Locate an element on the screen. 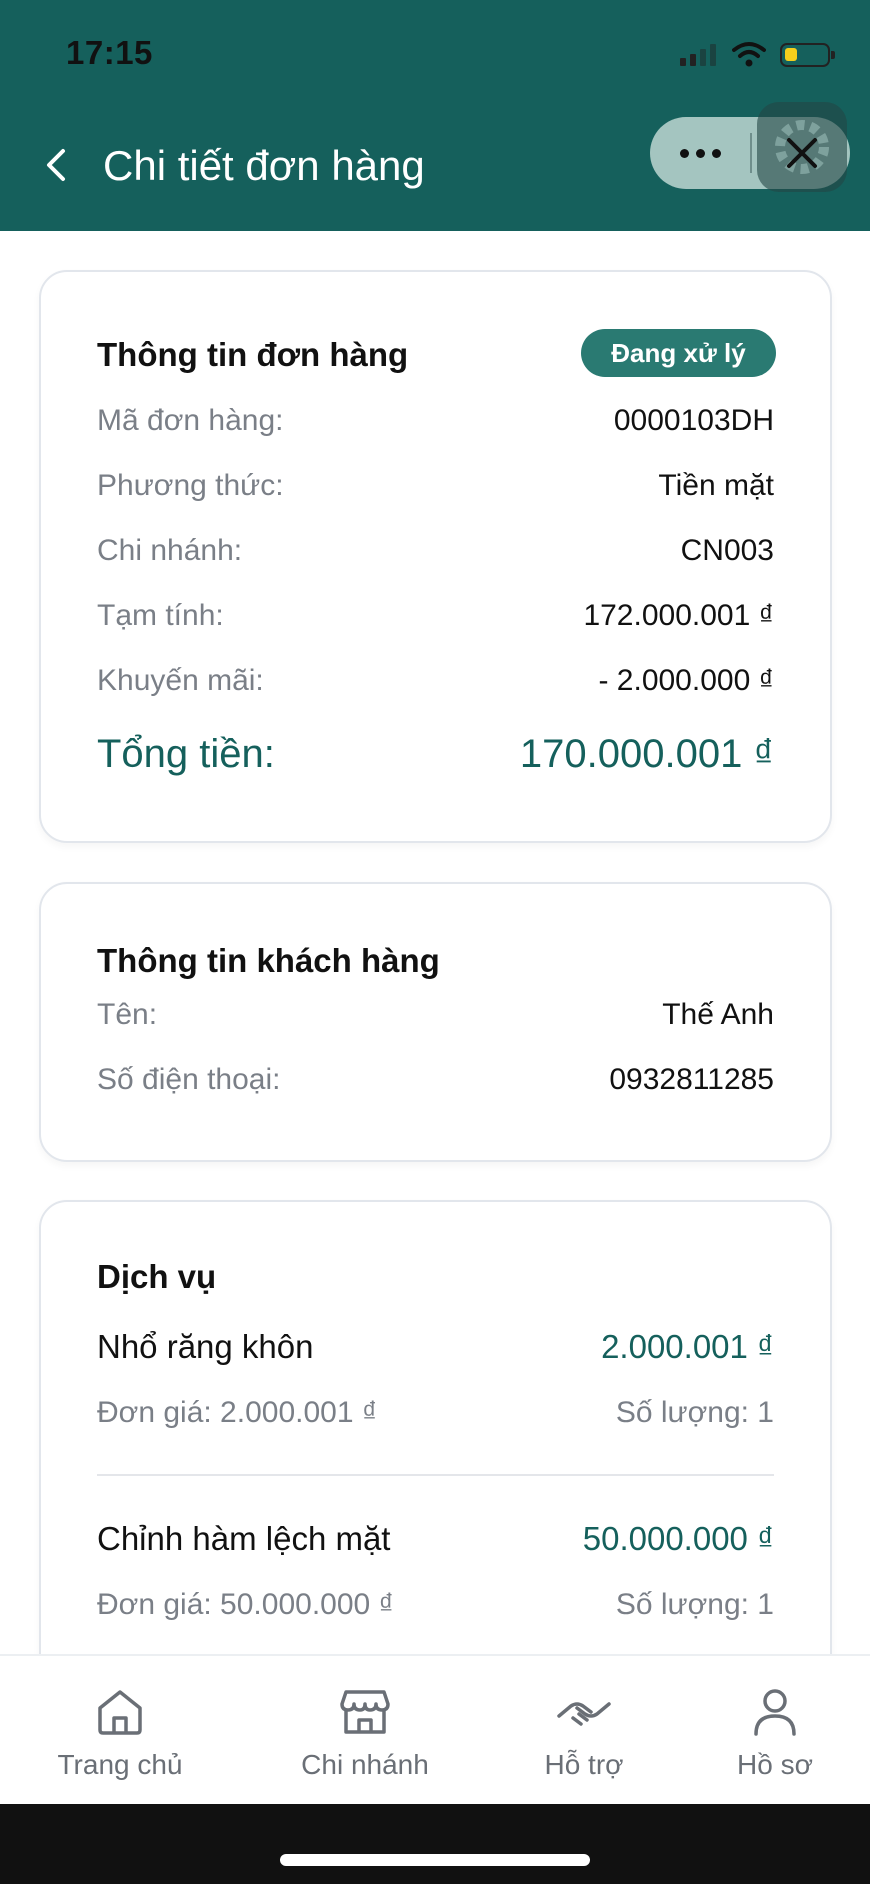  chevron-left-icon is located at coordinates (56, 165).